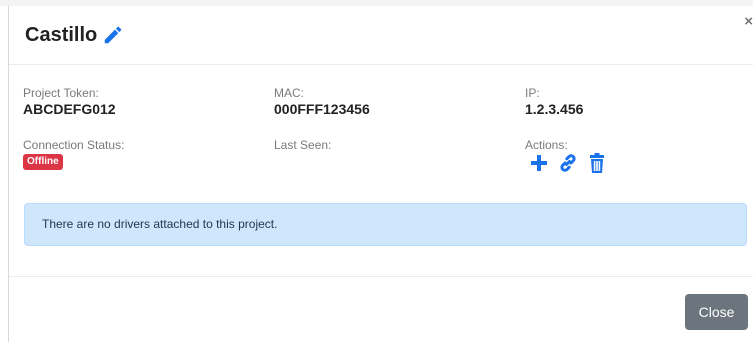 The height and width of the screenshot is (342, 753). What do you see at coordinates (716, 312) in the screenshot?
I see `close-button: Close` at bounding box center [716, 312].